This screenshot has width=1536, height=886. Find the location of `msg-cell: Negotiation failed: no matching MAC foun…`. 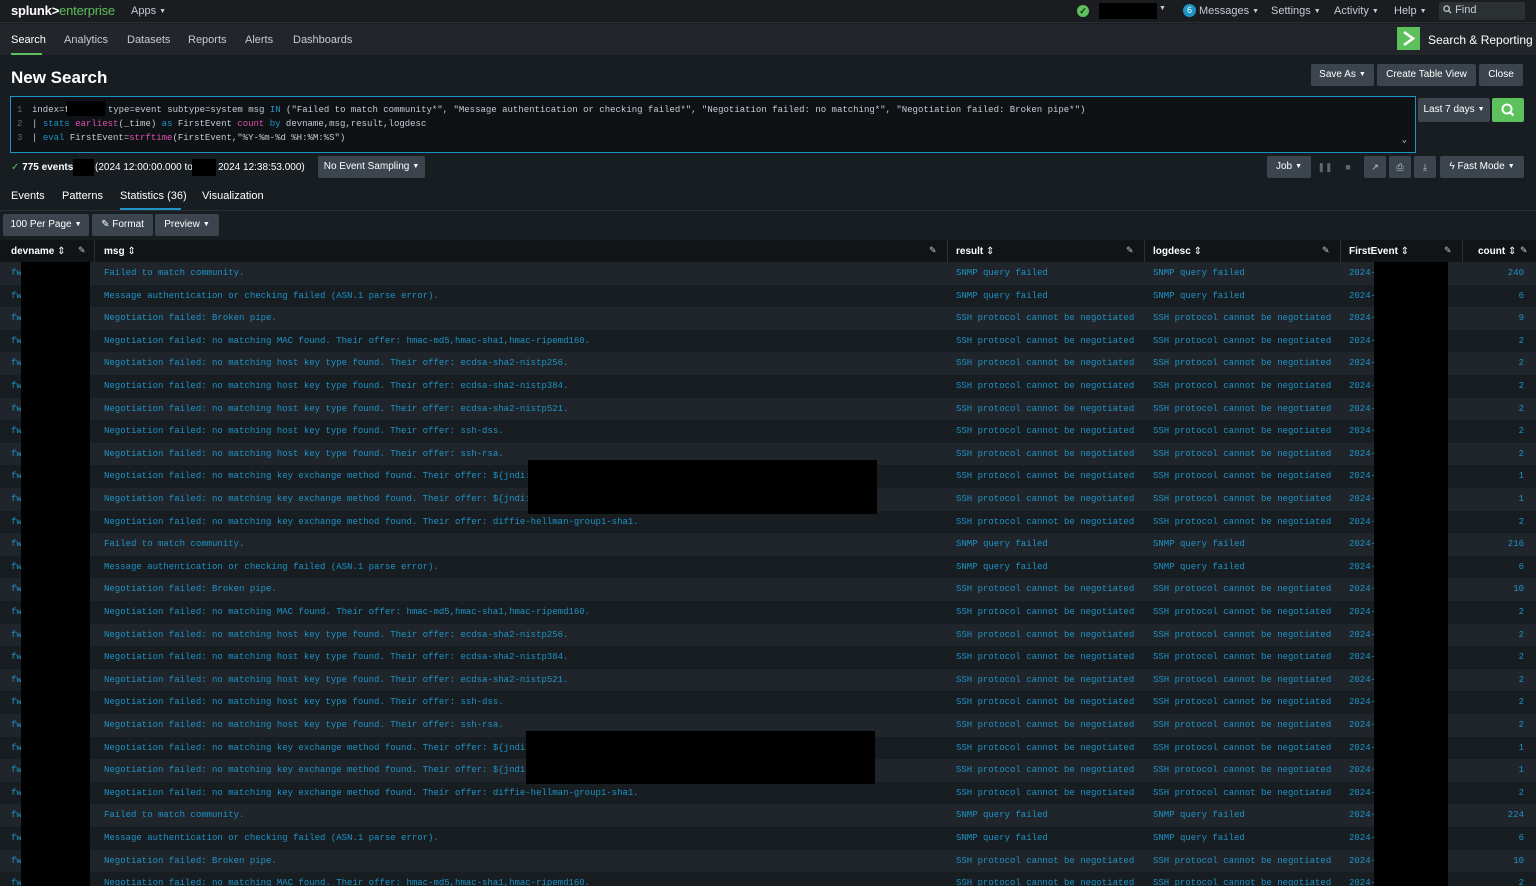

msg-cell: Negotiation failed: no matching MAC foun… is located at coordinates (519, 882).